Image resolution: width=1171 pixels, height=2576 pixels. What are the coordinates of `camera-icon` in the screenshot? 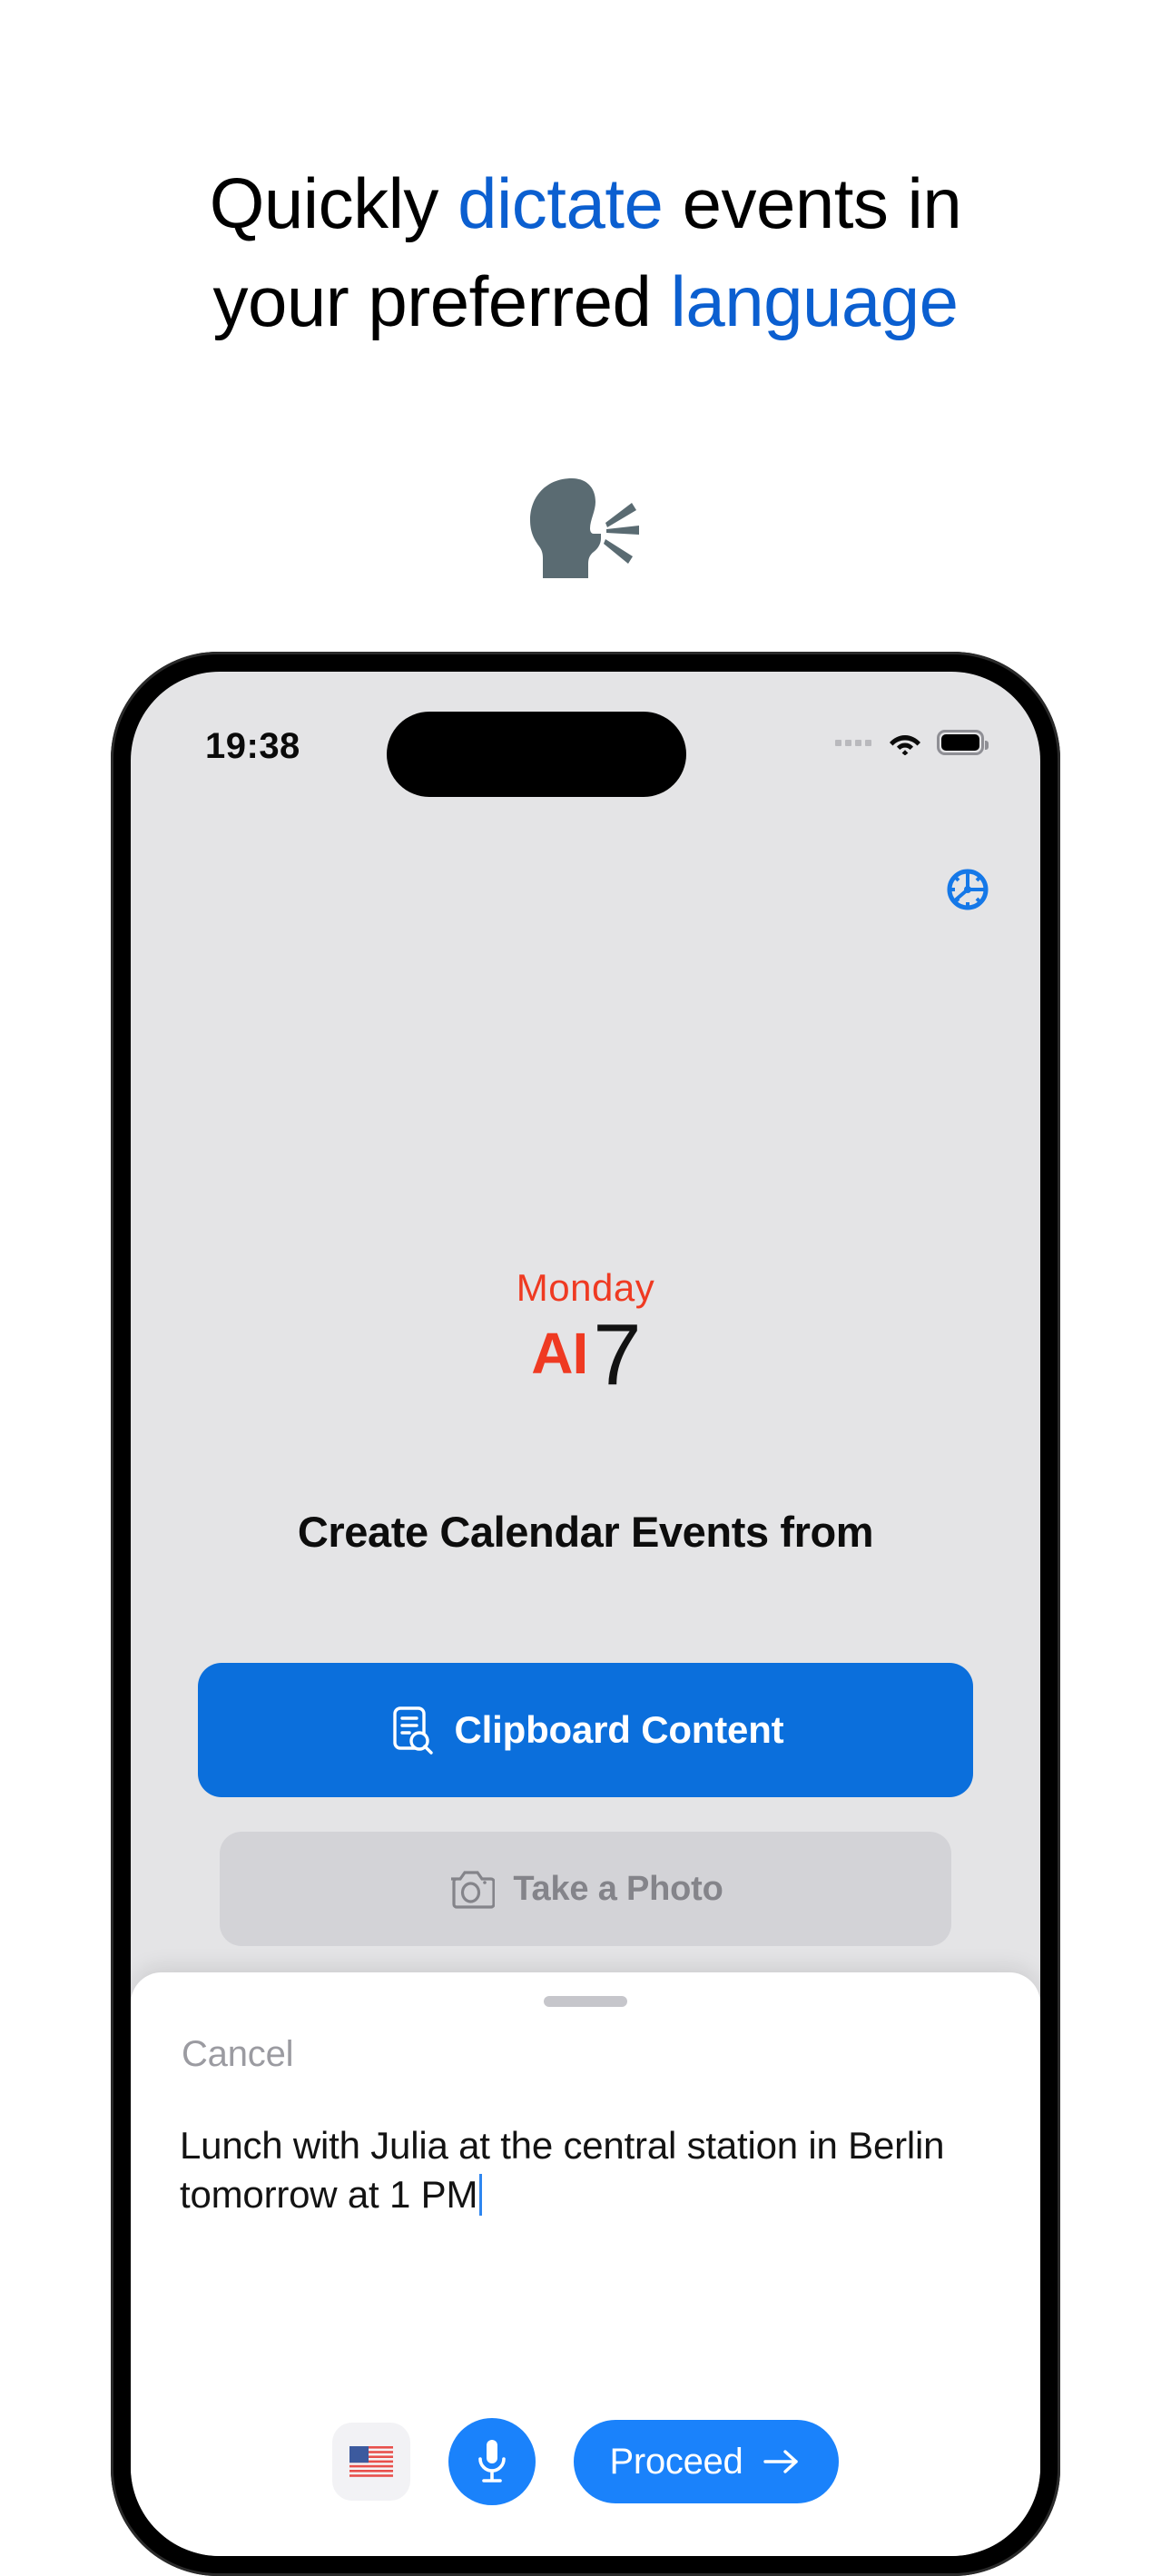 It's located at (474, 1890).